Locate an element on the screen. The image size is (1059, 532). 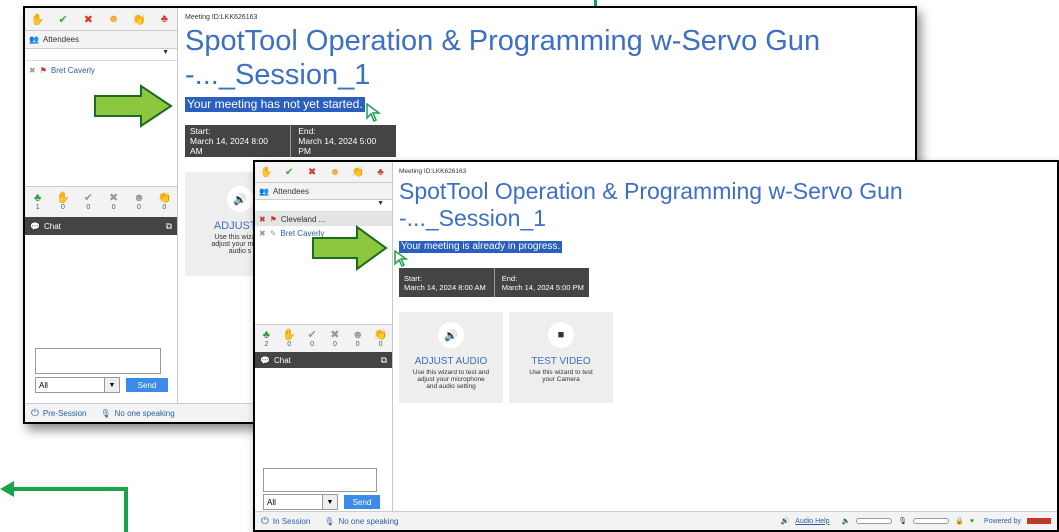
back-attendees-filter: ▼ is located at coordinates (101, 55).